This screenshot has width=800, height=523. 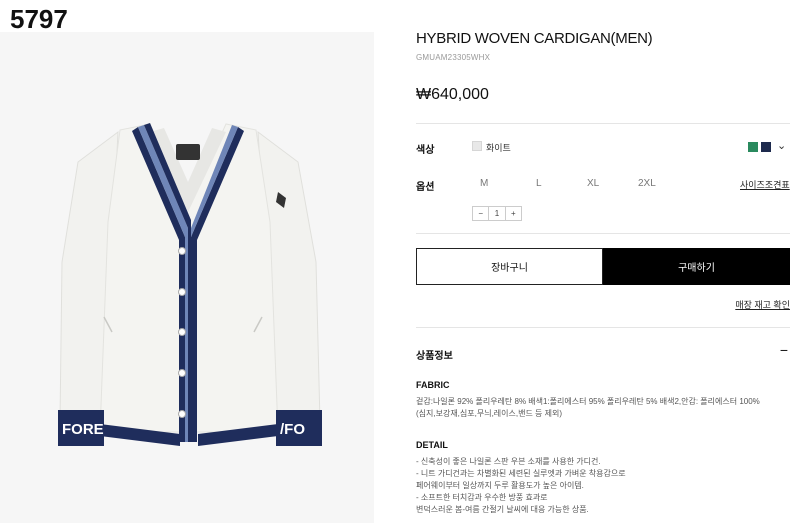 I want to click on size-option-m: M, so click(x=484, y=183).